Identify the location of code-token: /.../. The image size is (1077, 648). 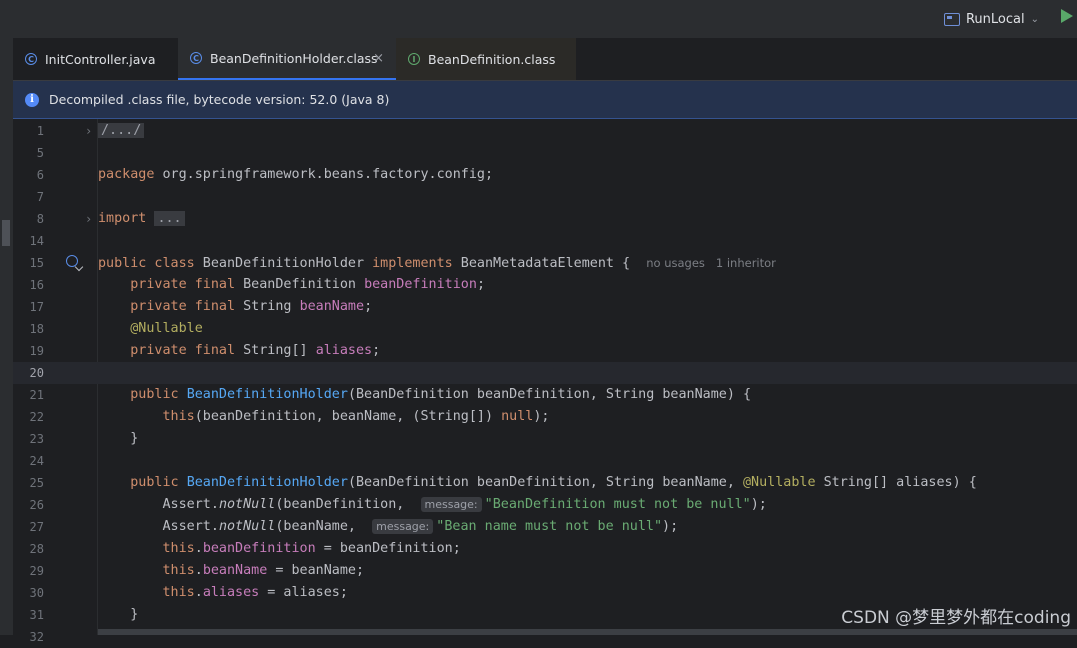
(121, 130).